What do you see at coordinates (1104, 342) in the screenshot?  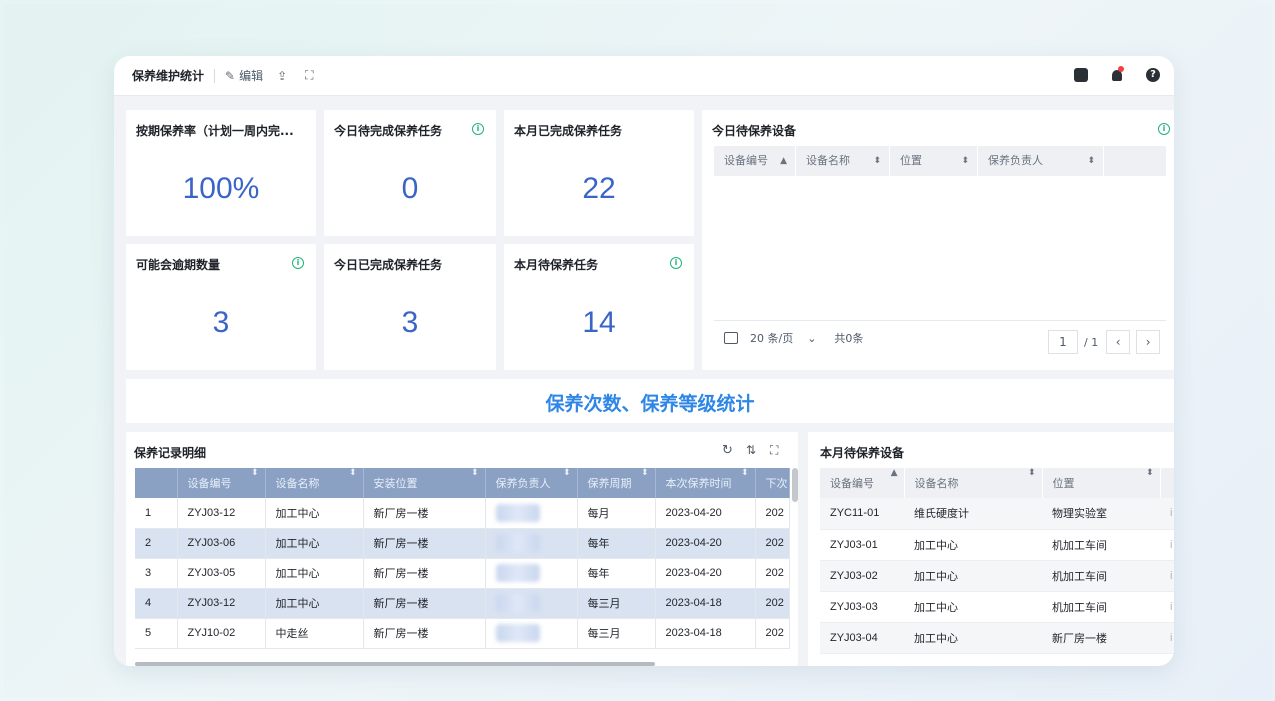 I see `pagination-right: 1 / 1 ‹ ›` at bounding box center [1104, 342].